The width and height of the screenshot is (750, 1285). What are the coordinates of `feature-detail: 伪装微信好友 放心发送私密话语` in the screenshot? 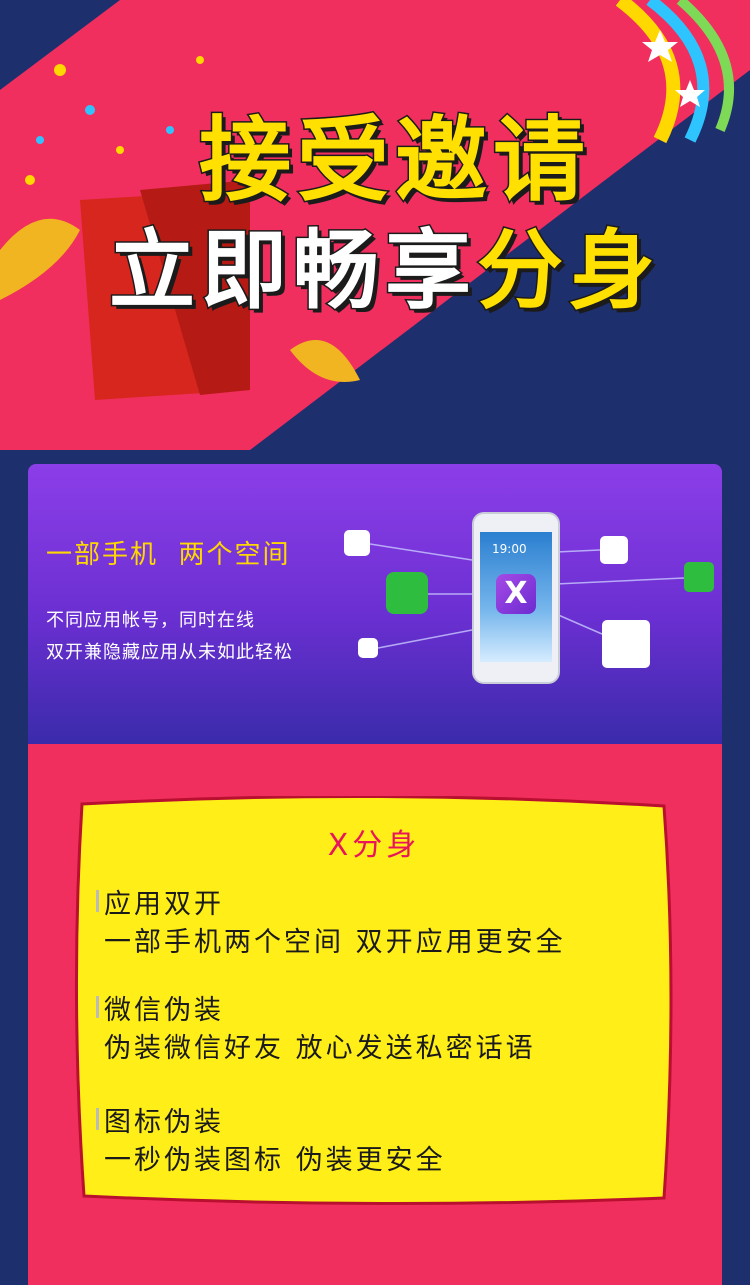 It's located at (320, 1048).